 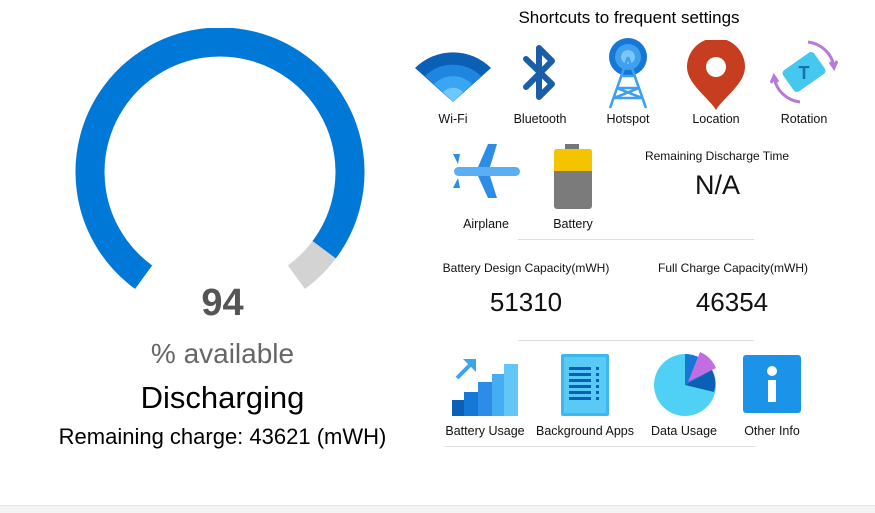 What do you see at coordinates (717, 156) in the screenshot?
I see `discharge-time-label: Remaining Discharge Time` at bounding box center [717, 156].